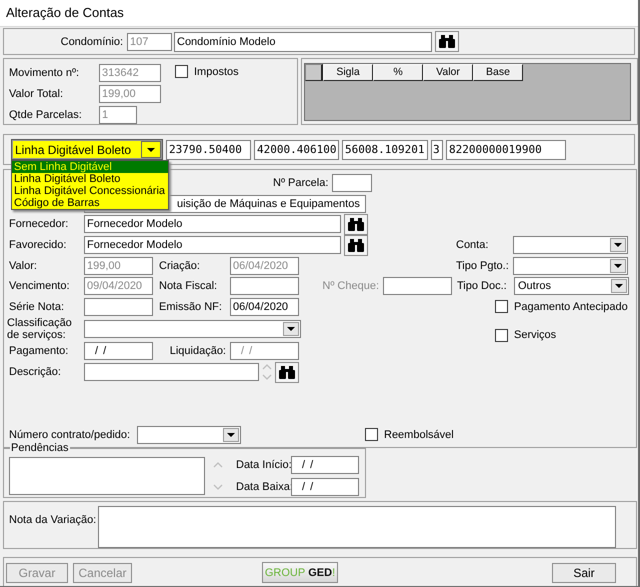  Describe the element at coordinates (398, 72) in the screenshot. I see `column-header: %` at that location.